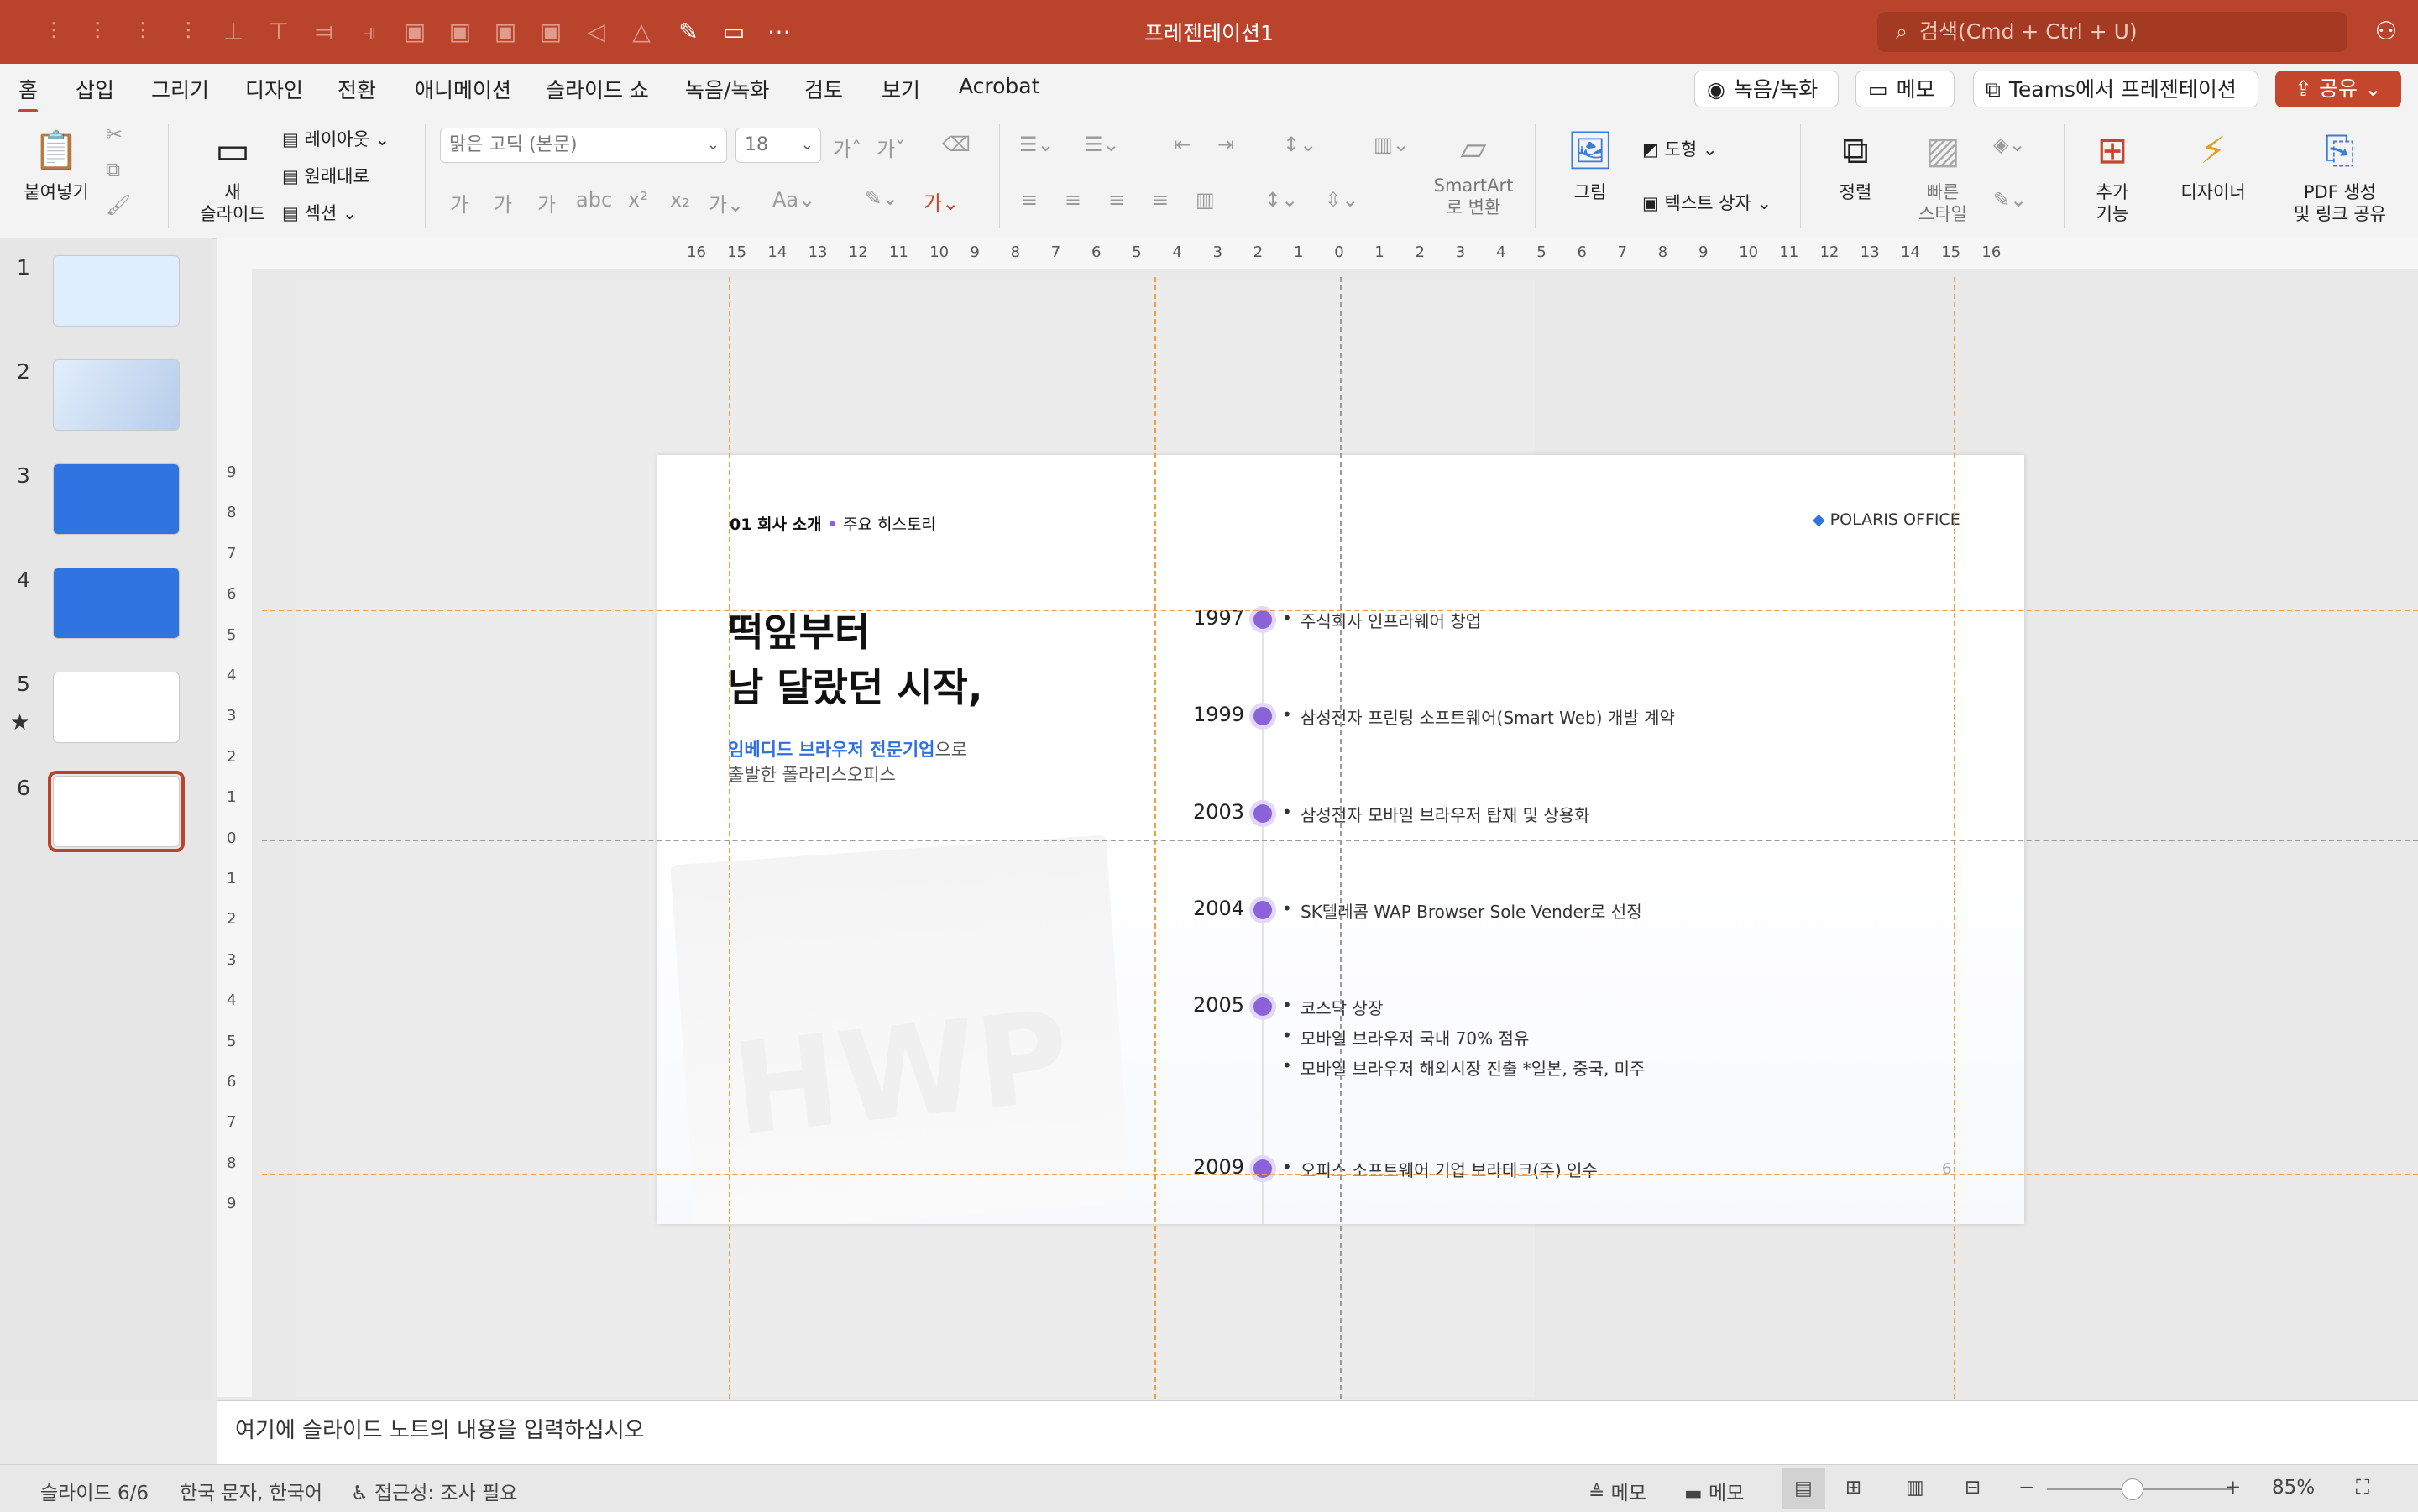  Describe the element at coordinates (434, 1491) in the screenshot. I see `accessibility-indicator: ♿ 접근성: 조사 필요` at that location.